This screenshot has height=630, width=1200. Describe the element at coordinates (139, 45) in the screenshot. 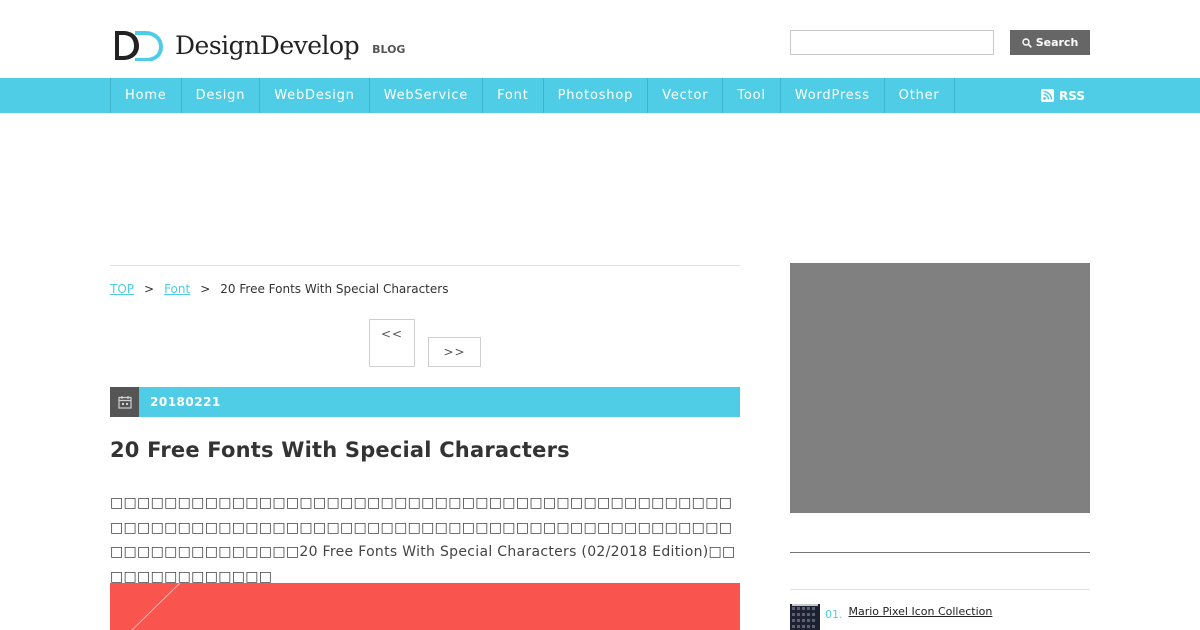

I see `logo-mark-icon` at that location.